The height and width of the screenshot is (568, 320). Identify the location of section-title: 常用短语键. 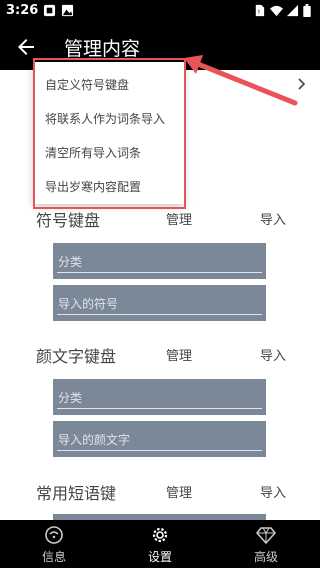
(76, 493).